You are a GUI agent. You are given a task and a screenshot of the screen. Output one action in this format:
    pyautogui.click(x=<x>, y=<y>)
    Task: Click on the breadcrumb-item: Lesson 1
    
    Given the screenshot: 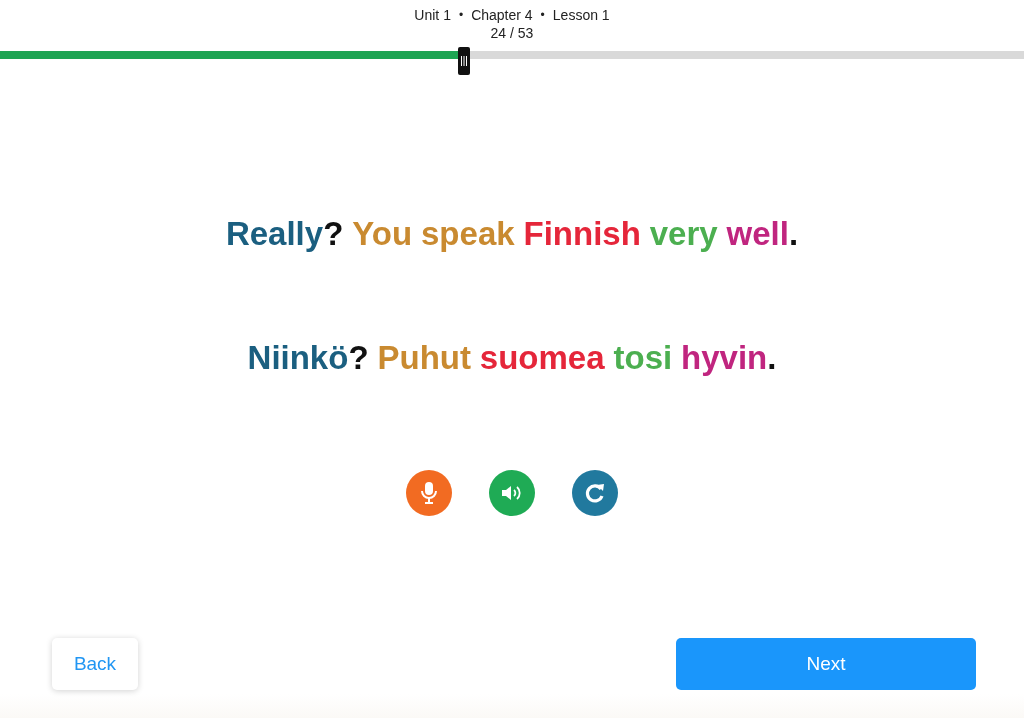 What is the action you would take?
    pyautogui.click(x=581, y=15)
    